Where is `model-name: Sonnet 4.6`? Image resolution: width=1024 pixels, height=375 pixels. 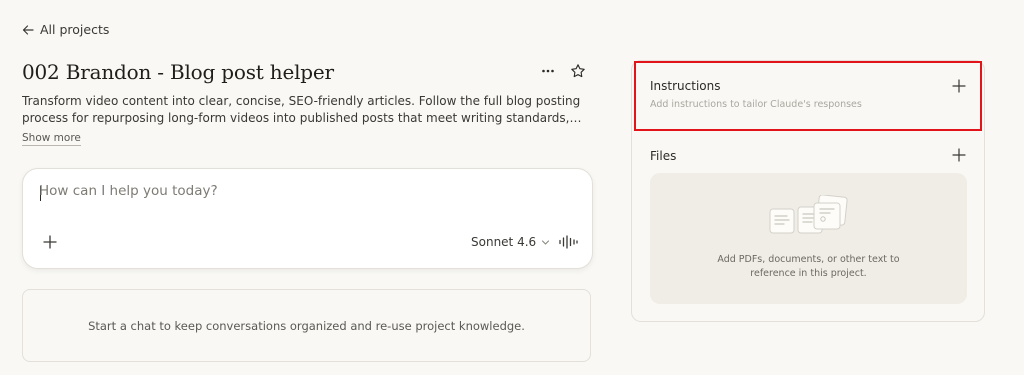
model-name: Sonnet 4.6 is located at coordinates (504, 242).